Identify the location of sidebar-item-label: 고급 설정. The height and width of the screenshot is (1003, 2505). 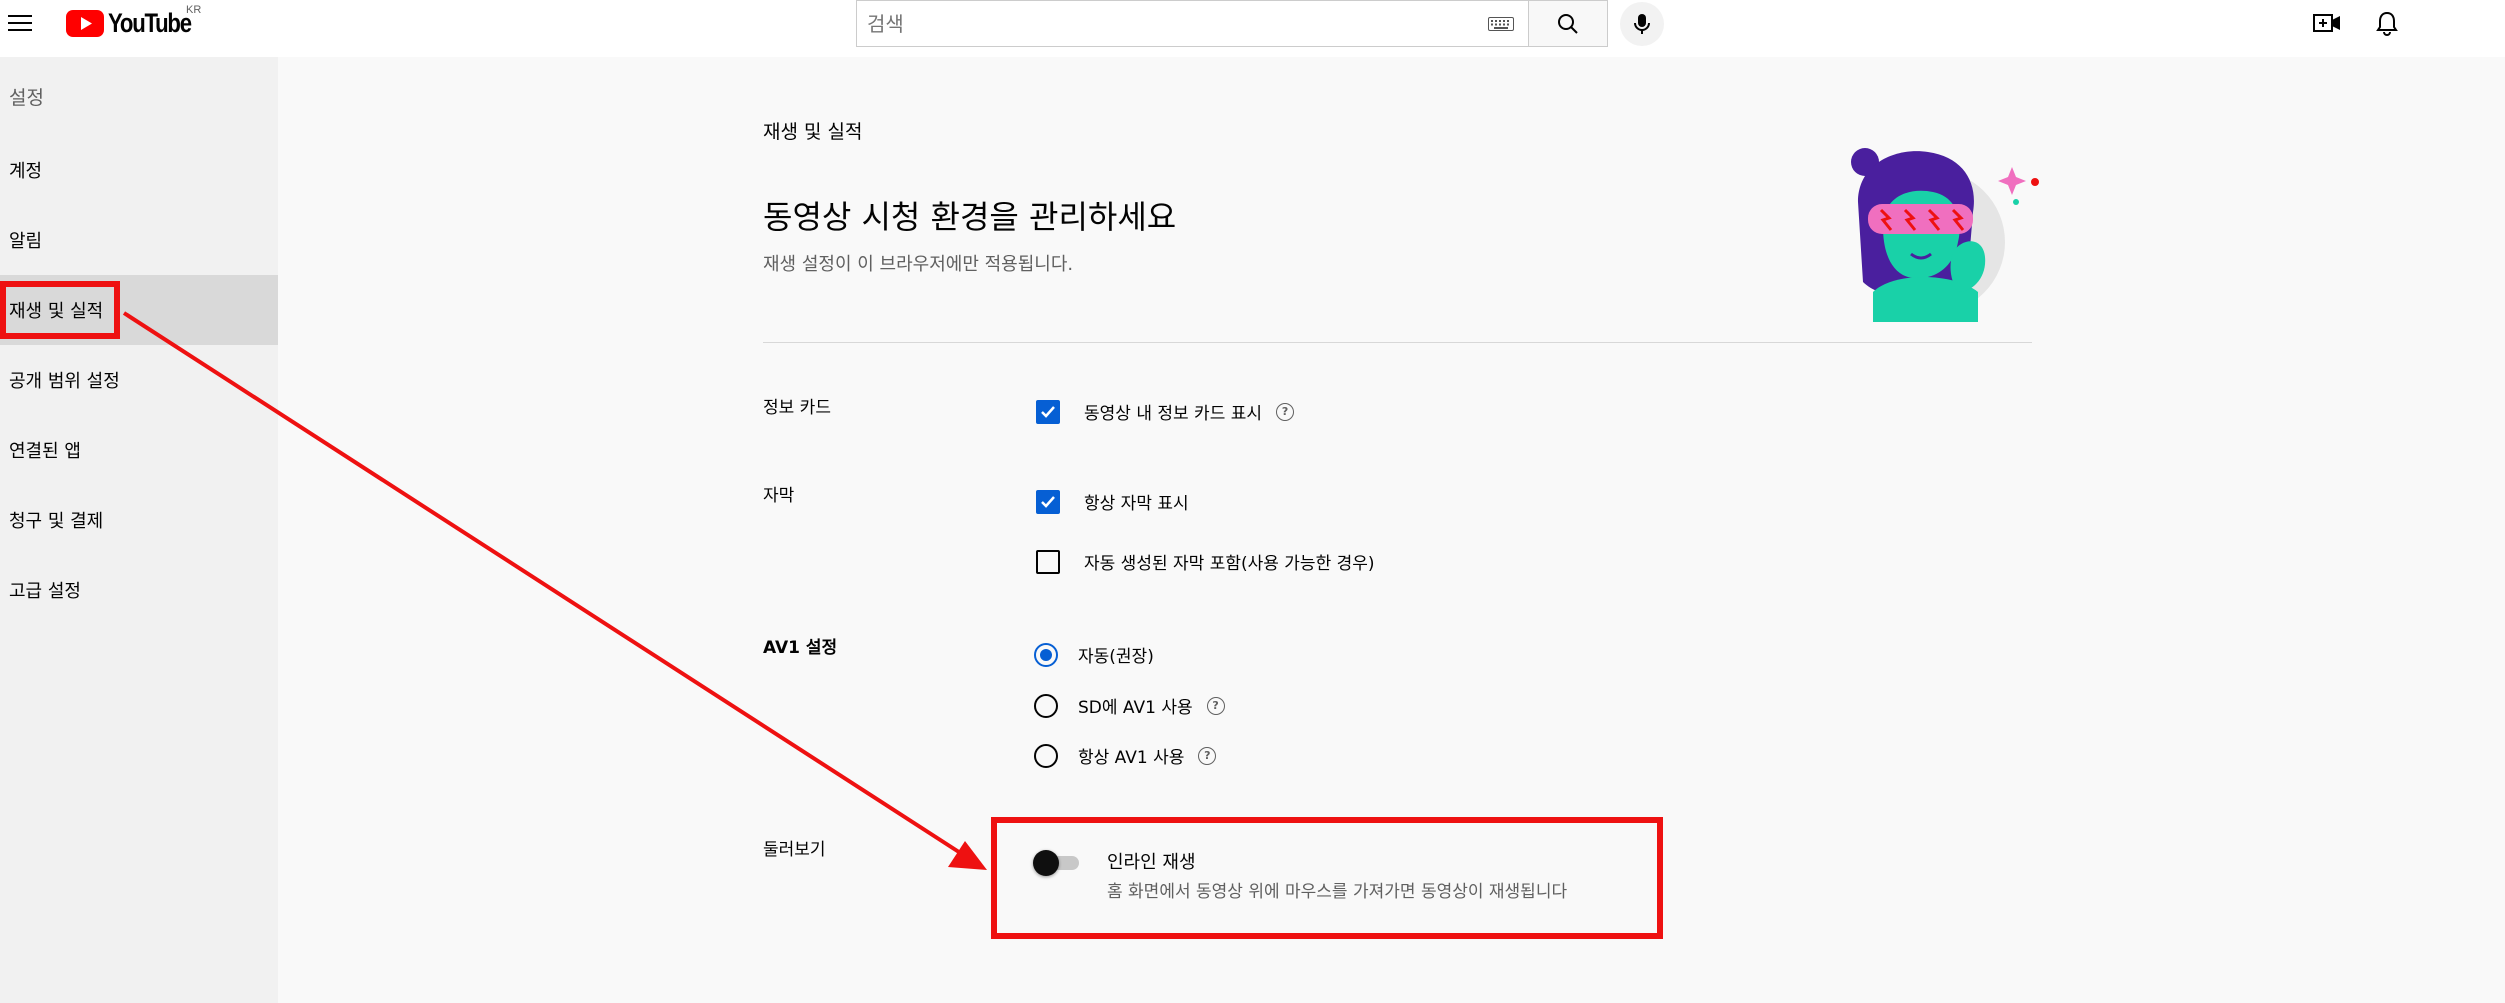
(45, 591).